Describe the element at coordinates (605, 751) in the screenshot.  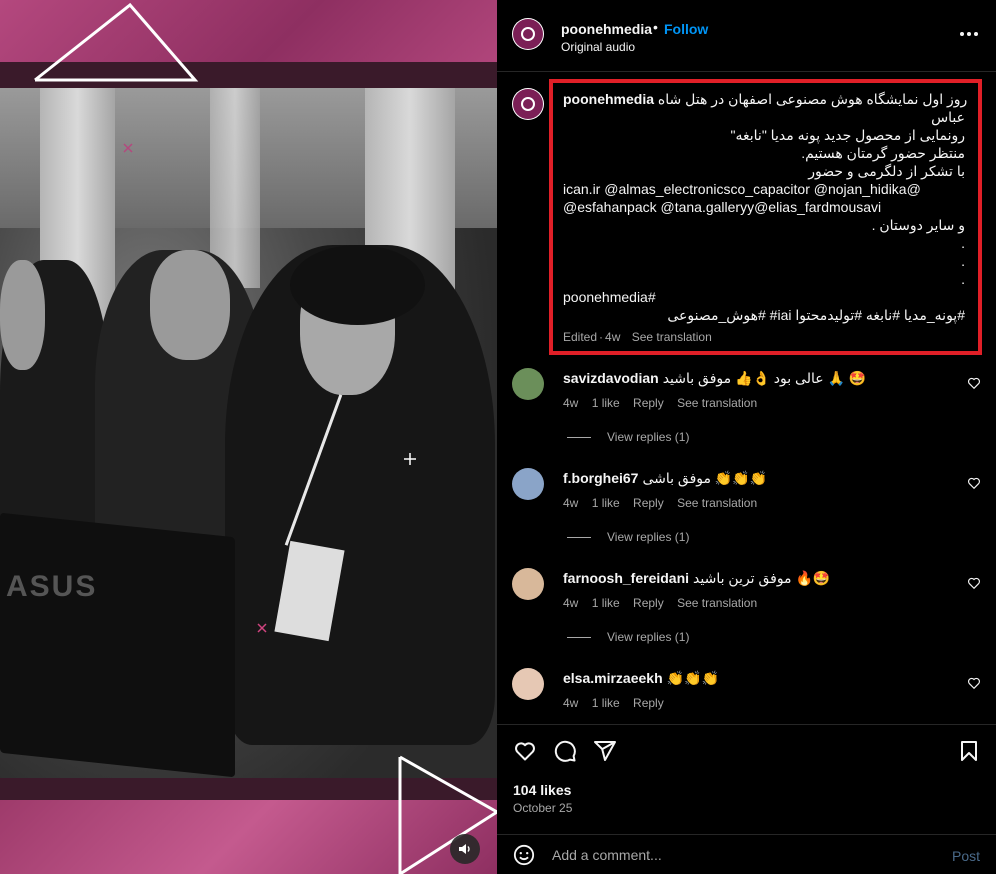
I see `share-icon` at that location.